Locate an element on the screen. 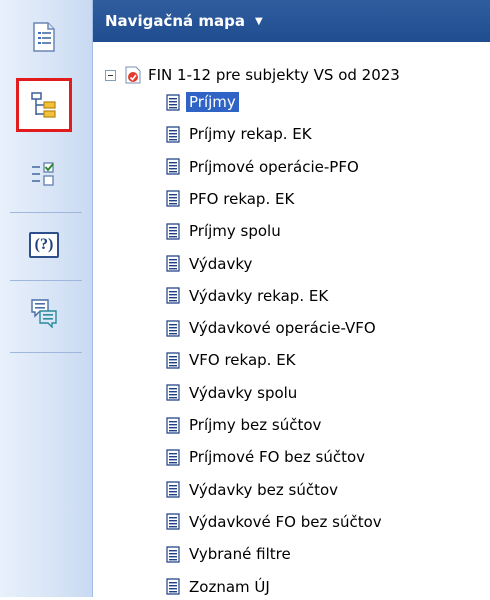  tree-item-label: Príjmy spolu is located at coordinates (235, 231).